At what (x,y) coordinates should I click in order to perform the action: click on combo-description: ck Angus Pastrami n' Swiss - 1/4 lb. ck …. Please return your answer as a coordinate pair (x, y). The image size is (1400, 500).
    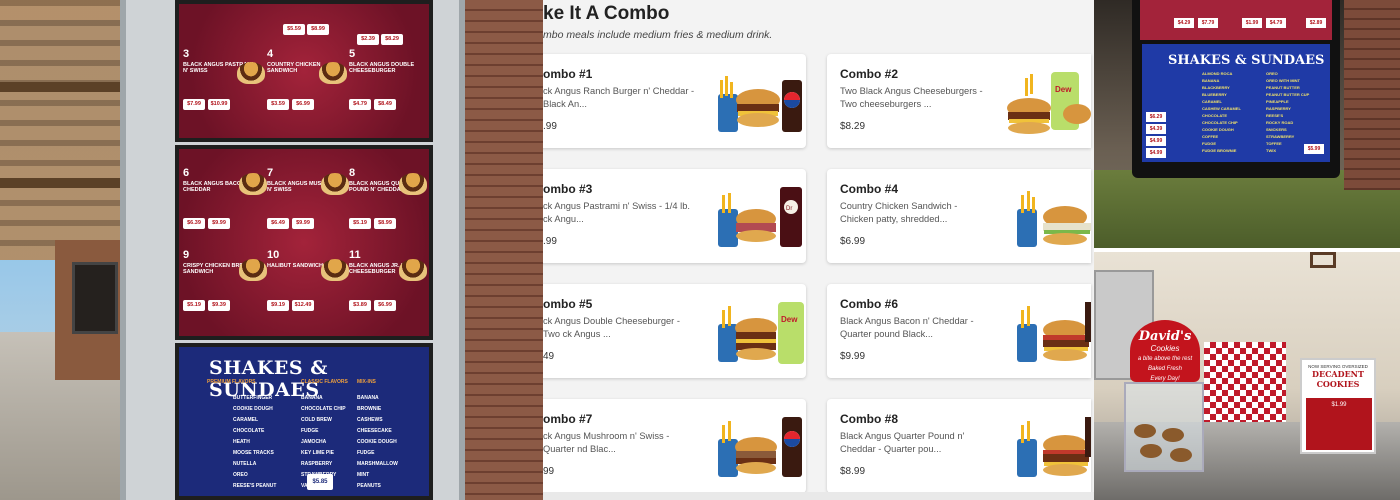
    Looking at the image, I should click on (616, 212).